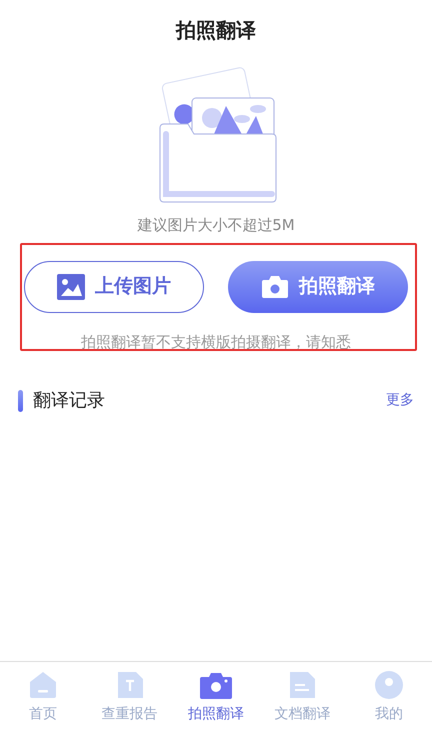 This screenshot has height=733, width=432. I want to click on tab: 查重报告, so click(129, 697).